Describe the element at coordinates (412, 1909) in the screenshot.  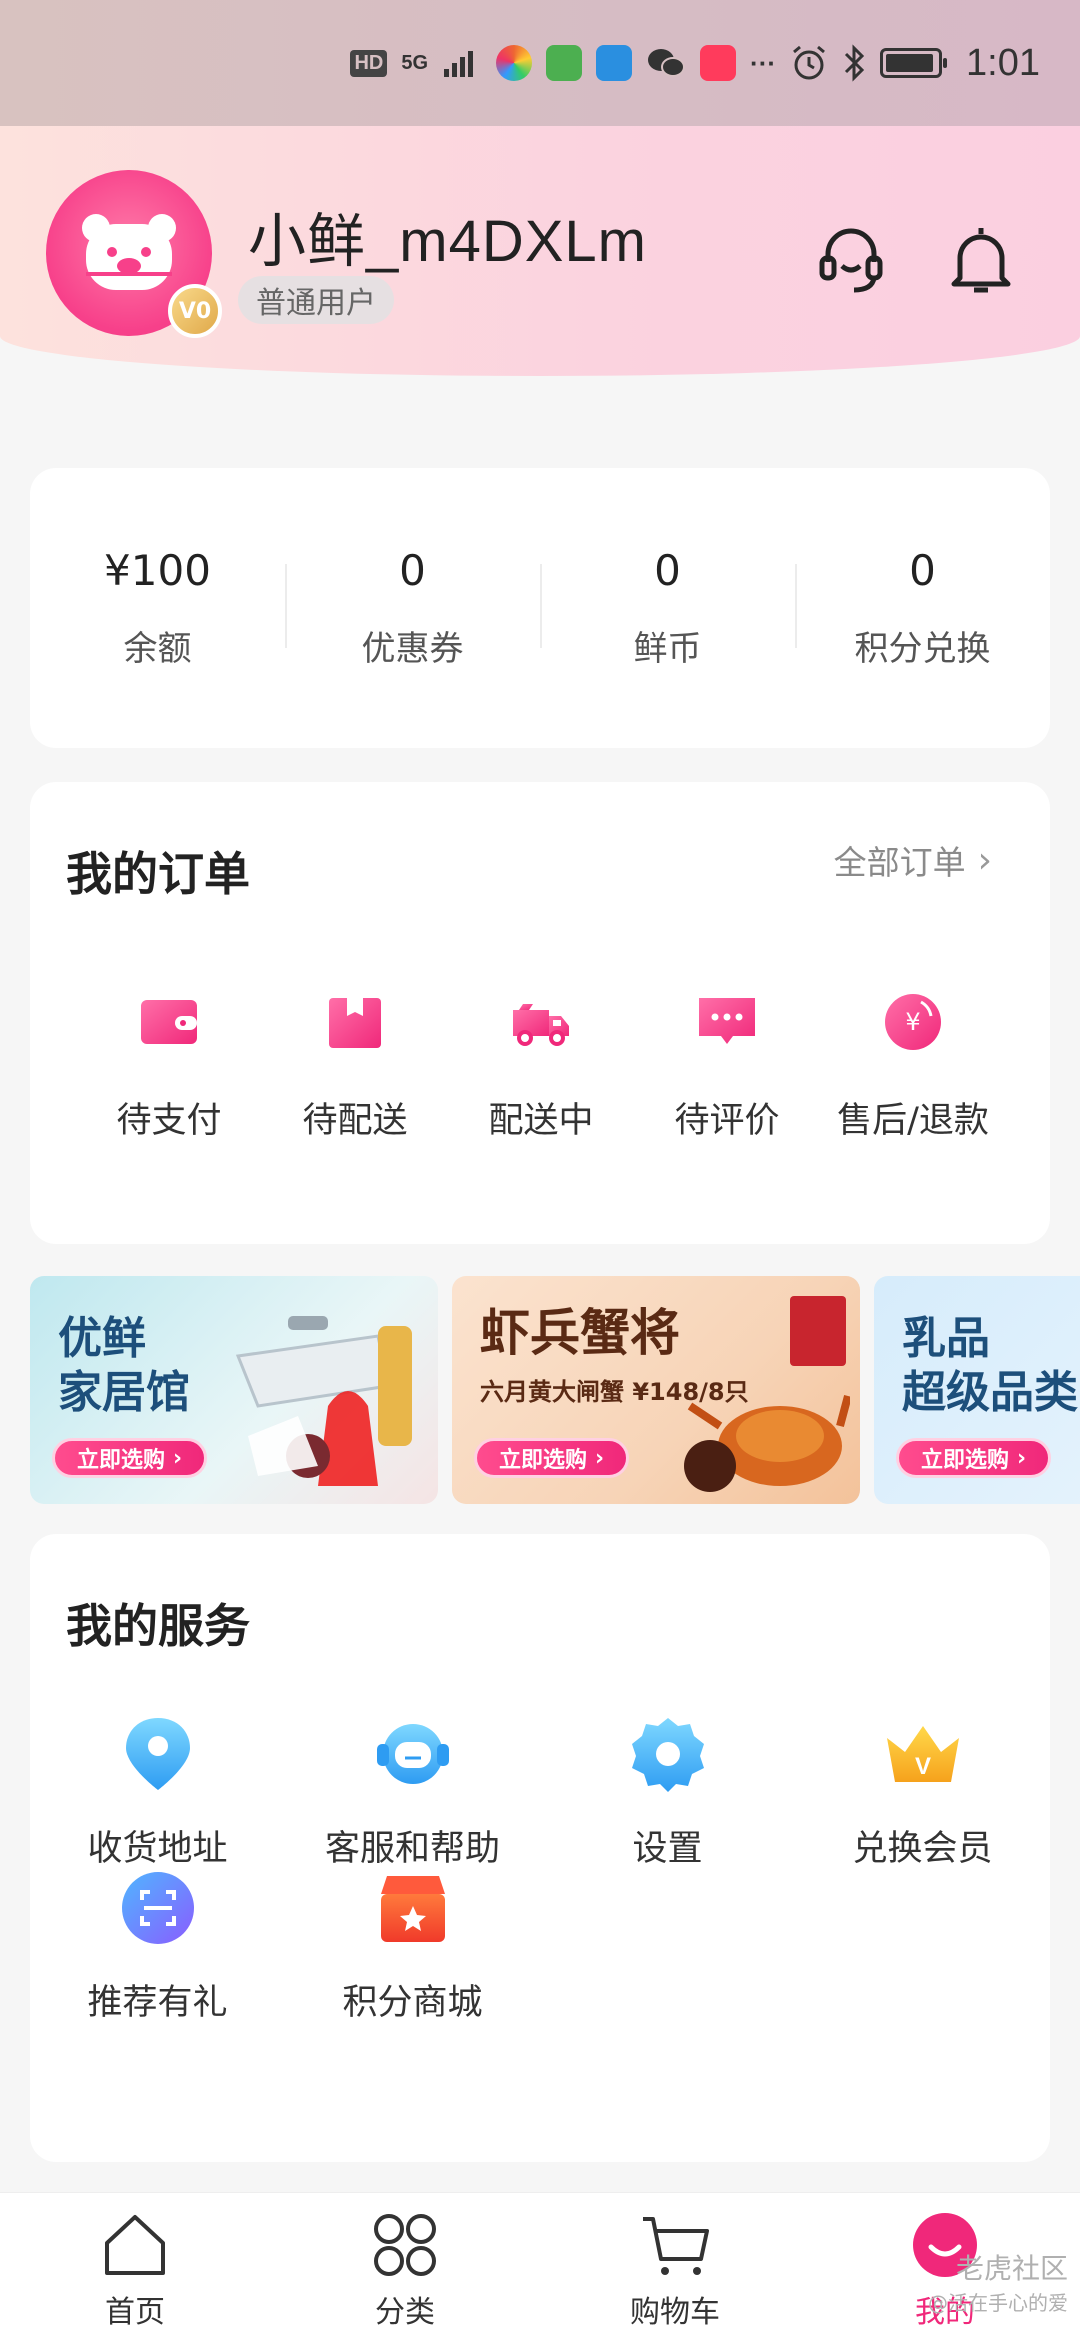
I see `points-store-icon` at that location.